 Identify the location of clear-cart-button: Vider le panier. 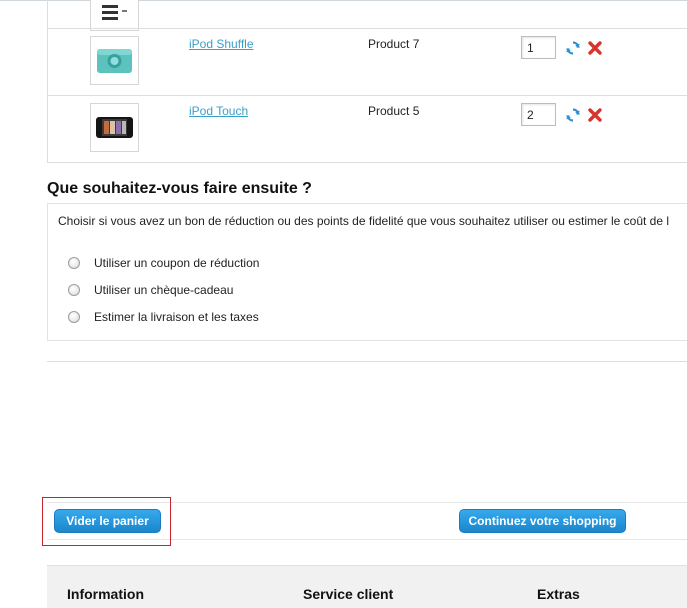
(107, 521).